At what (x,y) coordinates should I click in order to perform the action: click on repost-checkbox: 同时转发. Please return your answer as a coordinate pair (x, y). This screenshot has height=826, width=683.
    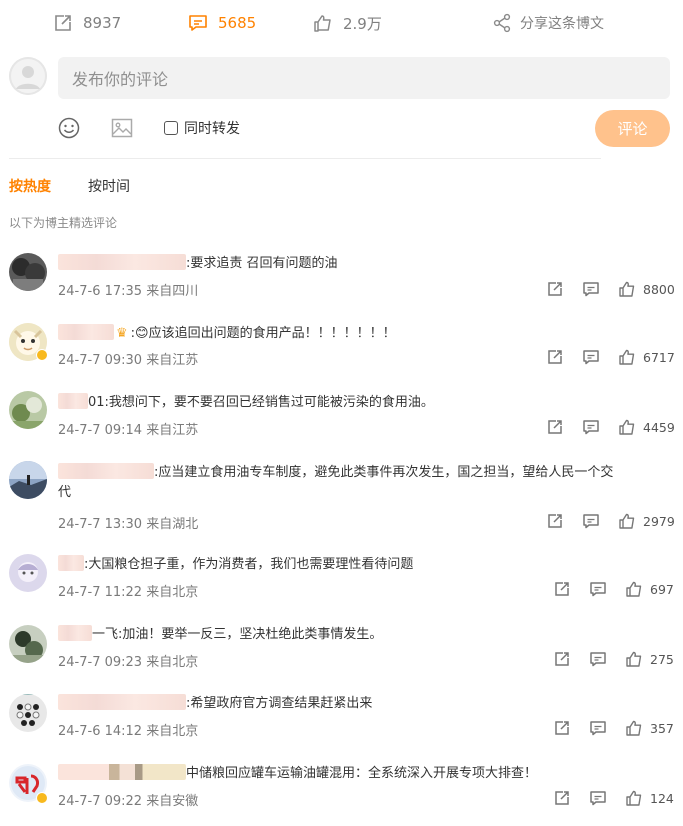
    Looking at the image, I should click on (202, 128).